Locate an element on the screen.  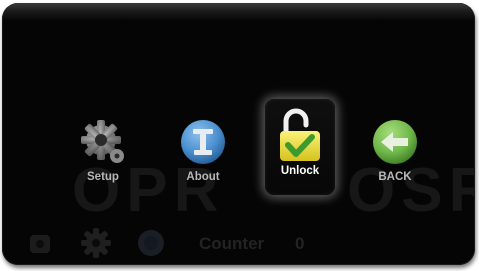
setup-label: Setup is located at coordinates (103, 177).